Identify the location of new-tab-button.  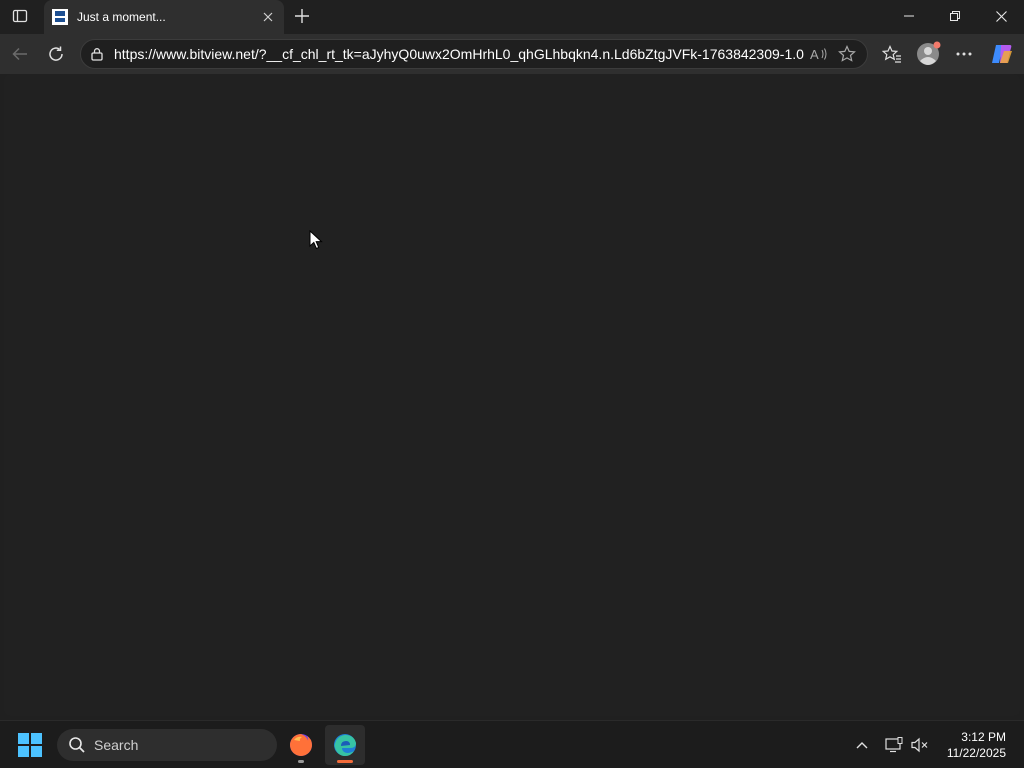
(302, 16).